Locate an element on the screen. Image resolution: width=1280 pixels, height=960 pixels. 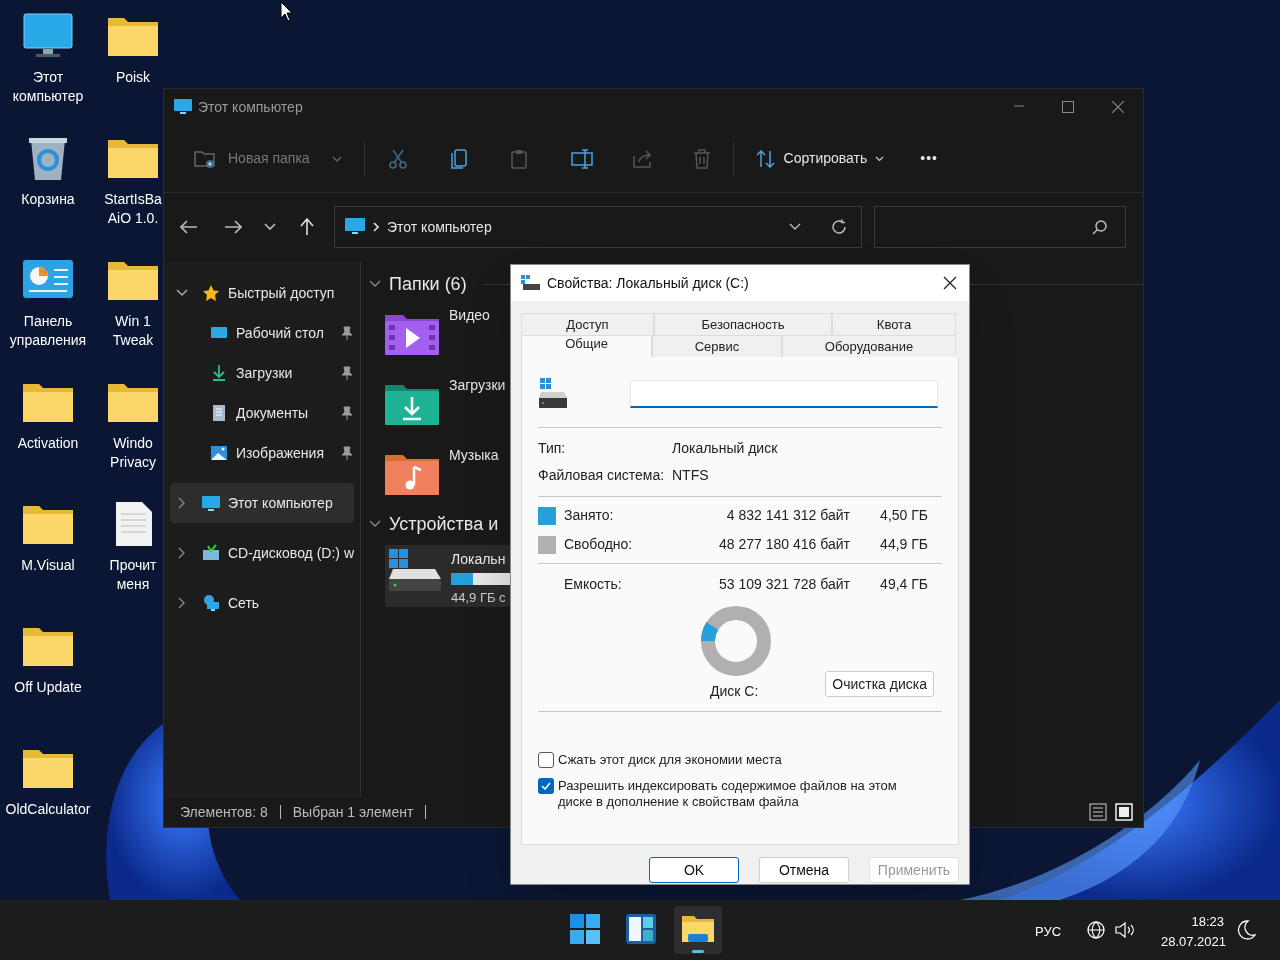
desktop-icon-label: Win 1 Tweak is located at coordinates (133, 331).